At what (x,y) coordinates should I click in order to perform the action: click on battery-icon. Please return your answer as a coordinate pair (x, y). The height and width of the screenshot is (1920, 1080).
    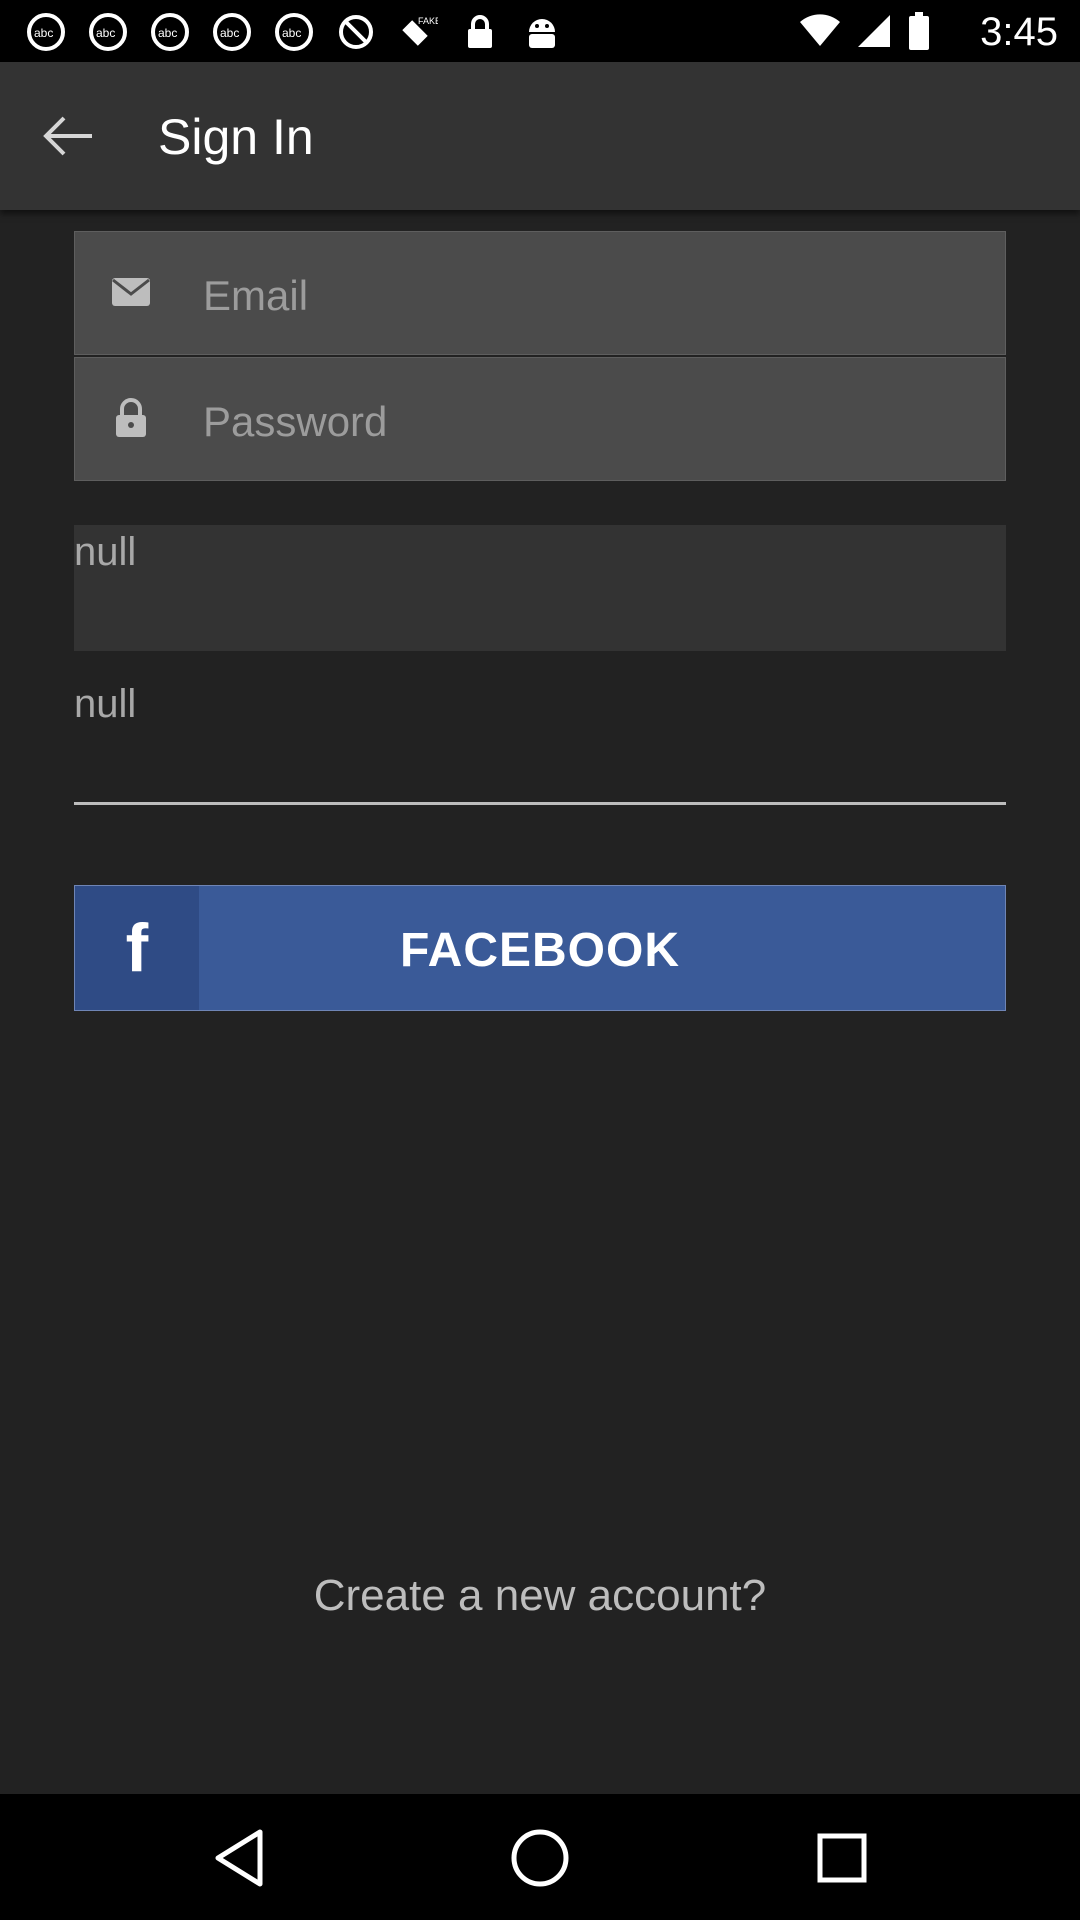
    Looking at the image, I should click on (919, 33).